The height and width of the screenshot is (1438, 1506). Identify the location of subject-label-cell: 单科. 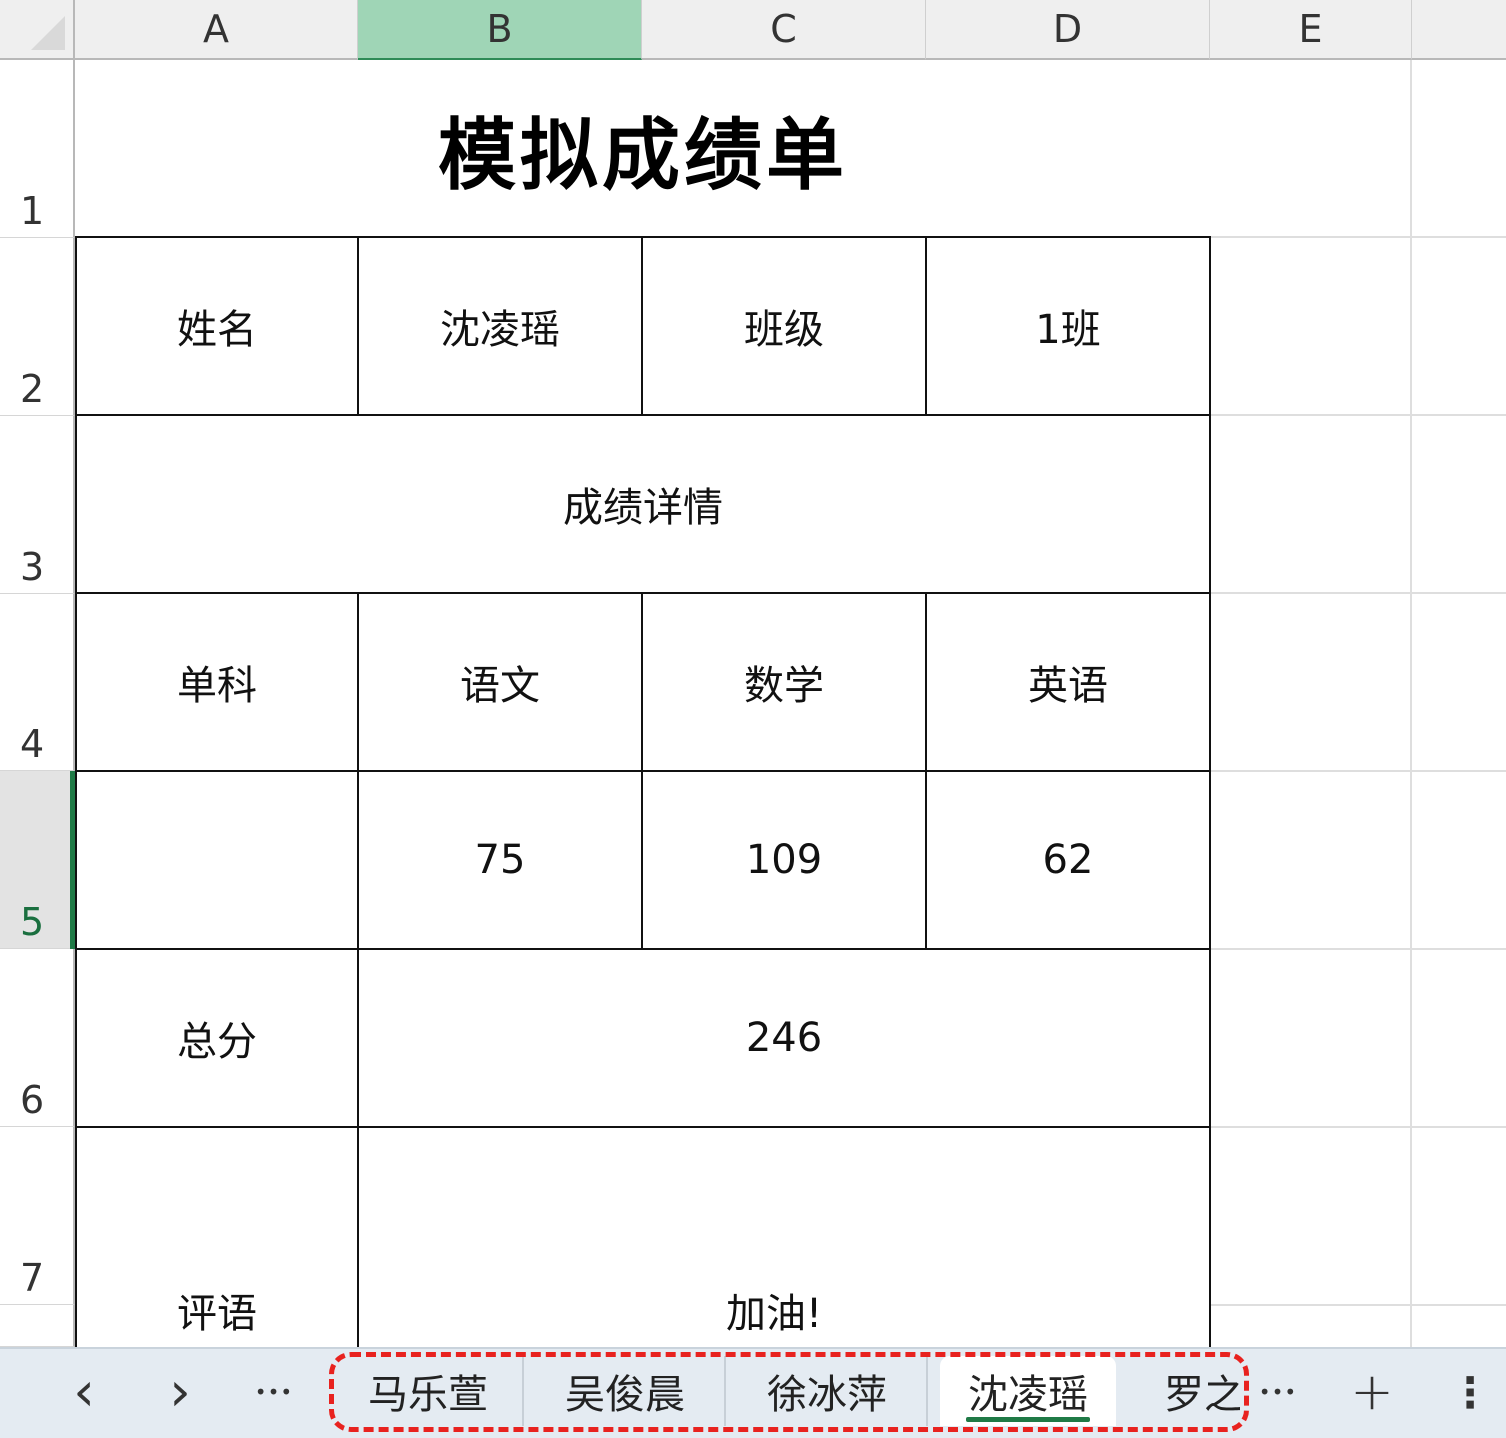
(217, 682).